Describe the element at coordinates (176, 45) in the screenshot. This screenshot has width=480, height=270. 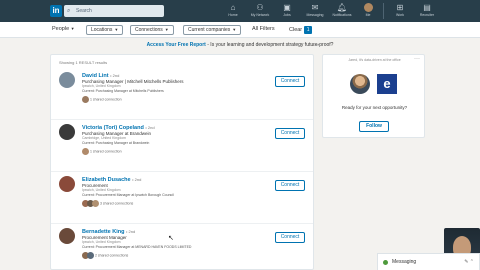
I see `promo-link: Access Your Free Report` at that location.